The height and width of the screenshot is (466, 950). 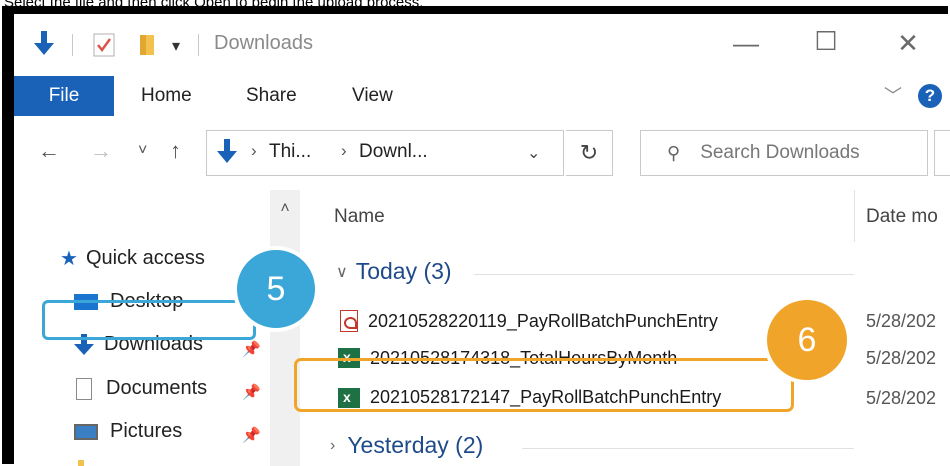 I want to click on downloads-highlight, so click(x=149, y=320).